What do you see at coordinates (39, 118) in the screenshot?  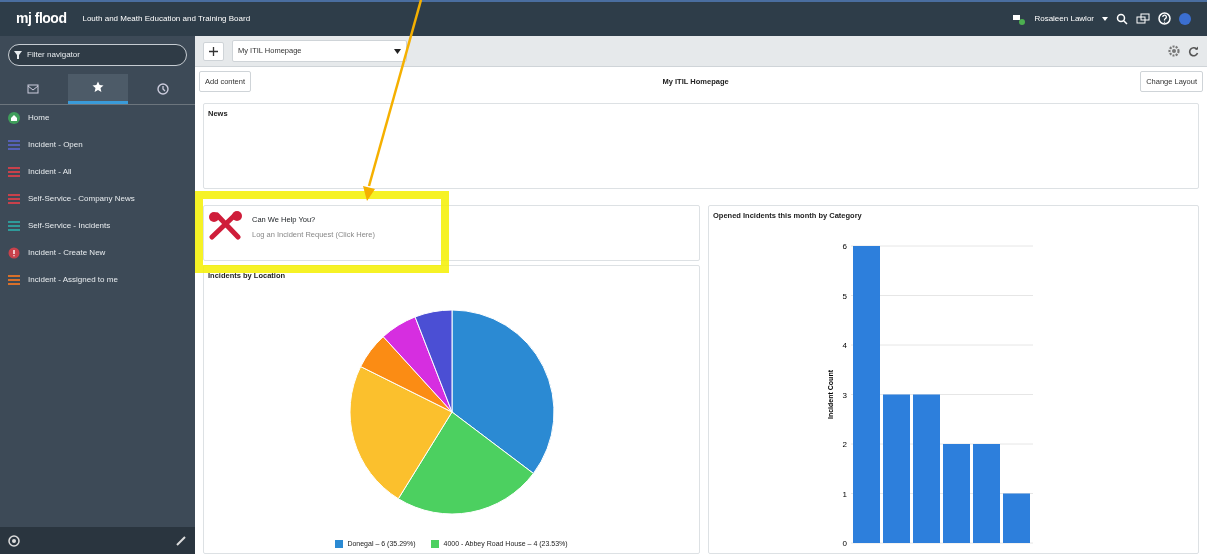 I see `navigator-item: Home` at bounding box center [39, 118].